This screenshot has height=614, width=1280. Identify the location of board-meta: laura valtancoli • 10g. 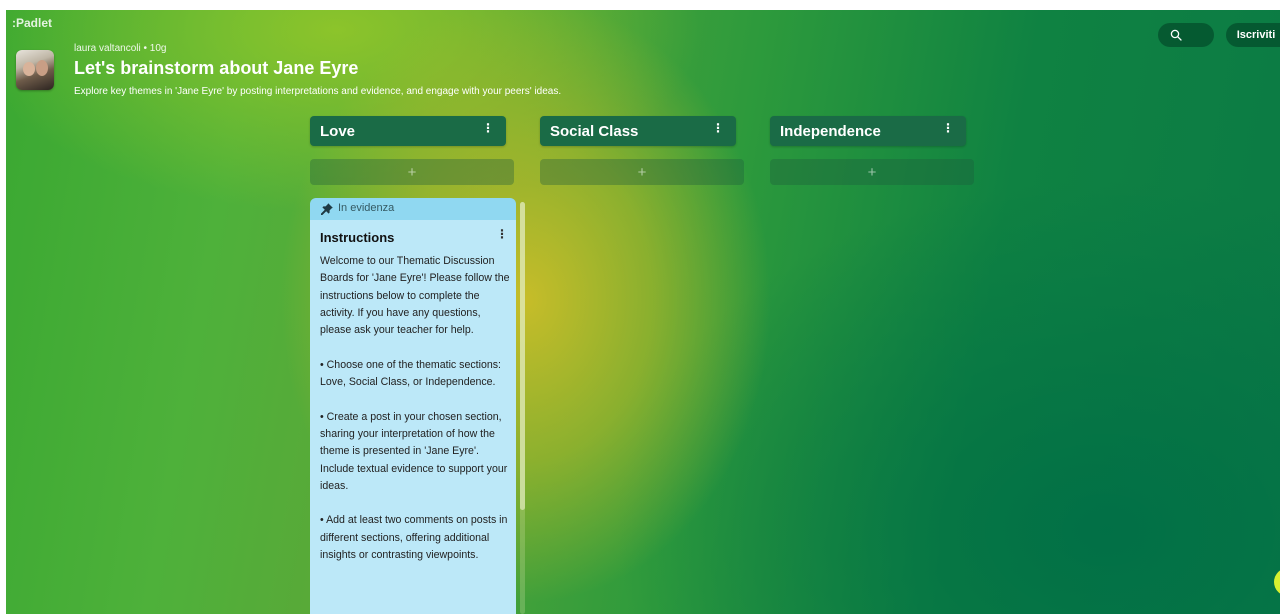
(120, 48).